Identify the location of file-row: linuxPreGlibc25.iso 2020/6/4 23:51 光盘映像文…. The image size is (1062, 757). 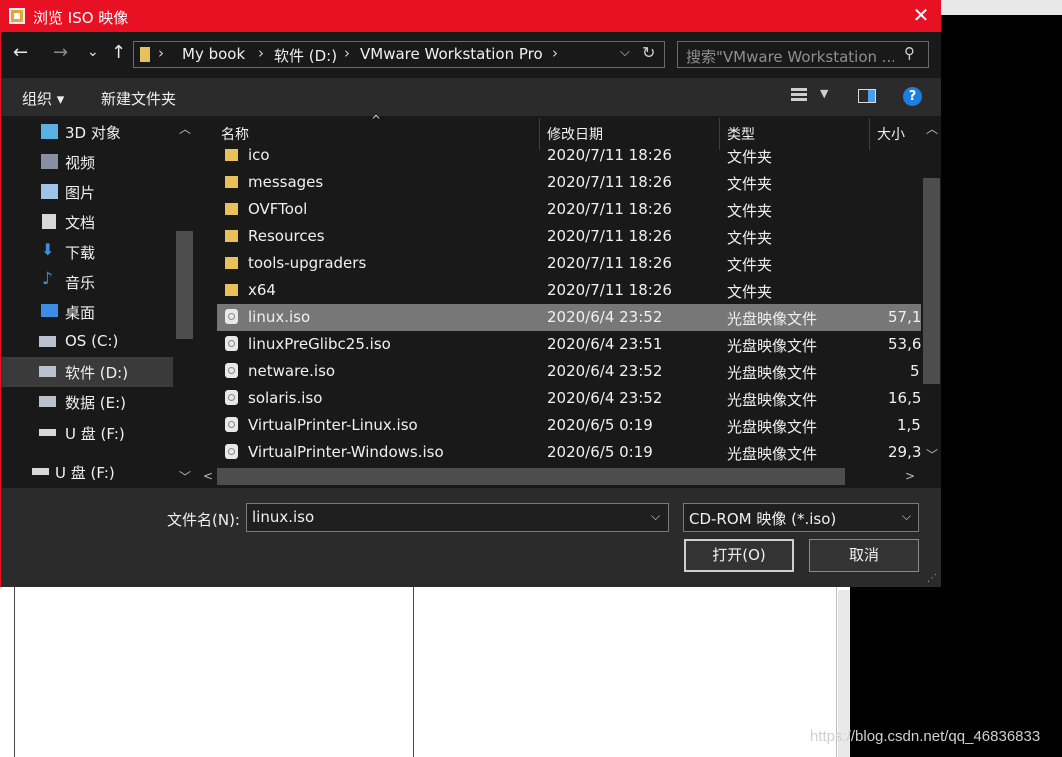
(569, 344).